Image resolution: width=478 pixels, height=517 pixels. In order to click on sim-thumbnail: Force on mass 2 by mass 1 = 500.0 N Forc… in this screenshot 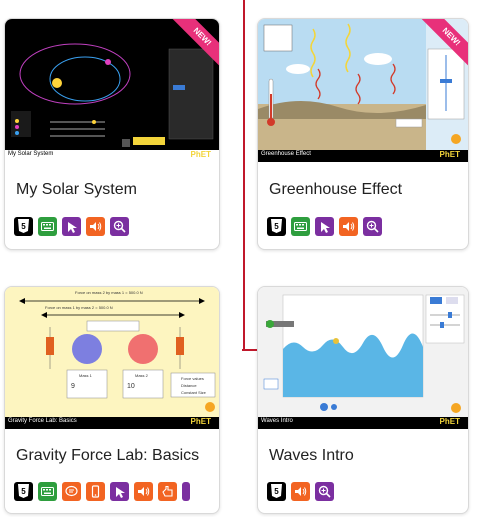, I will do `click(112, 358)`.